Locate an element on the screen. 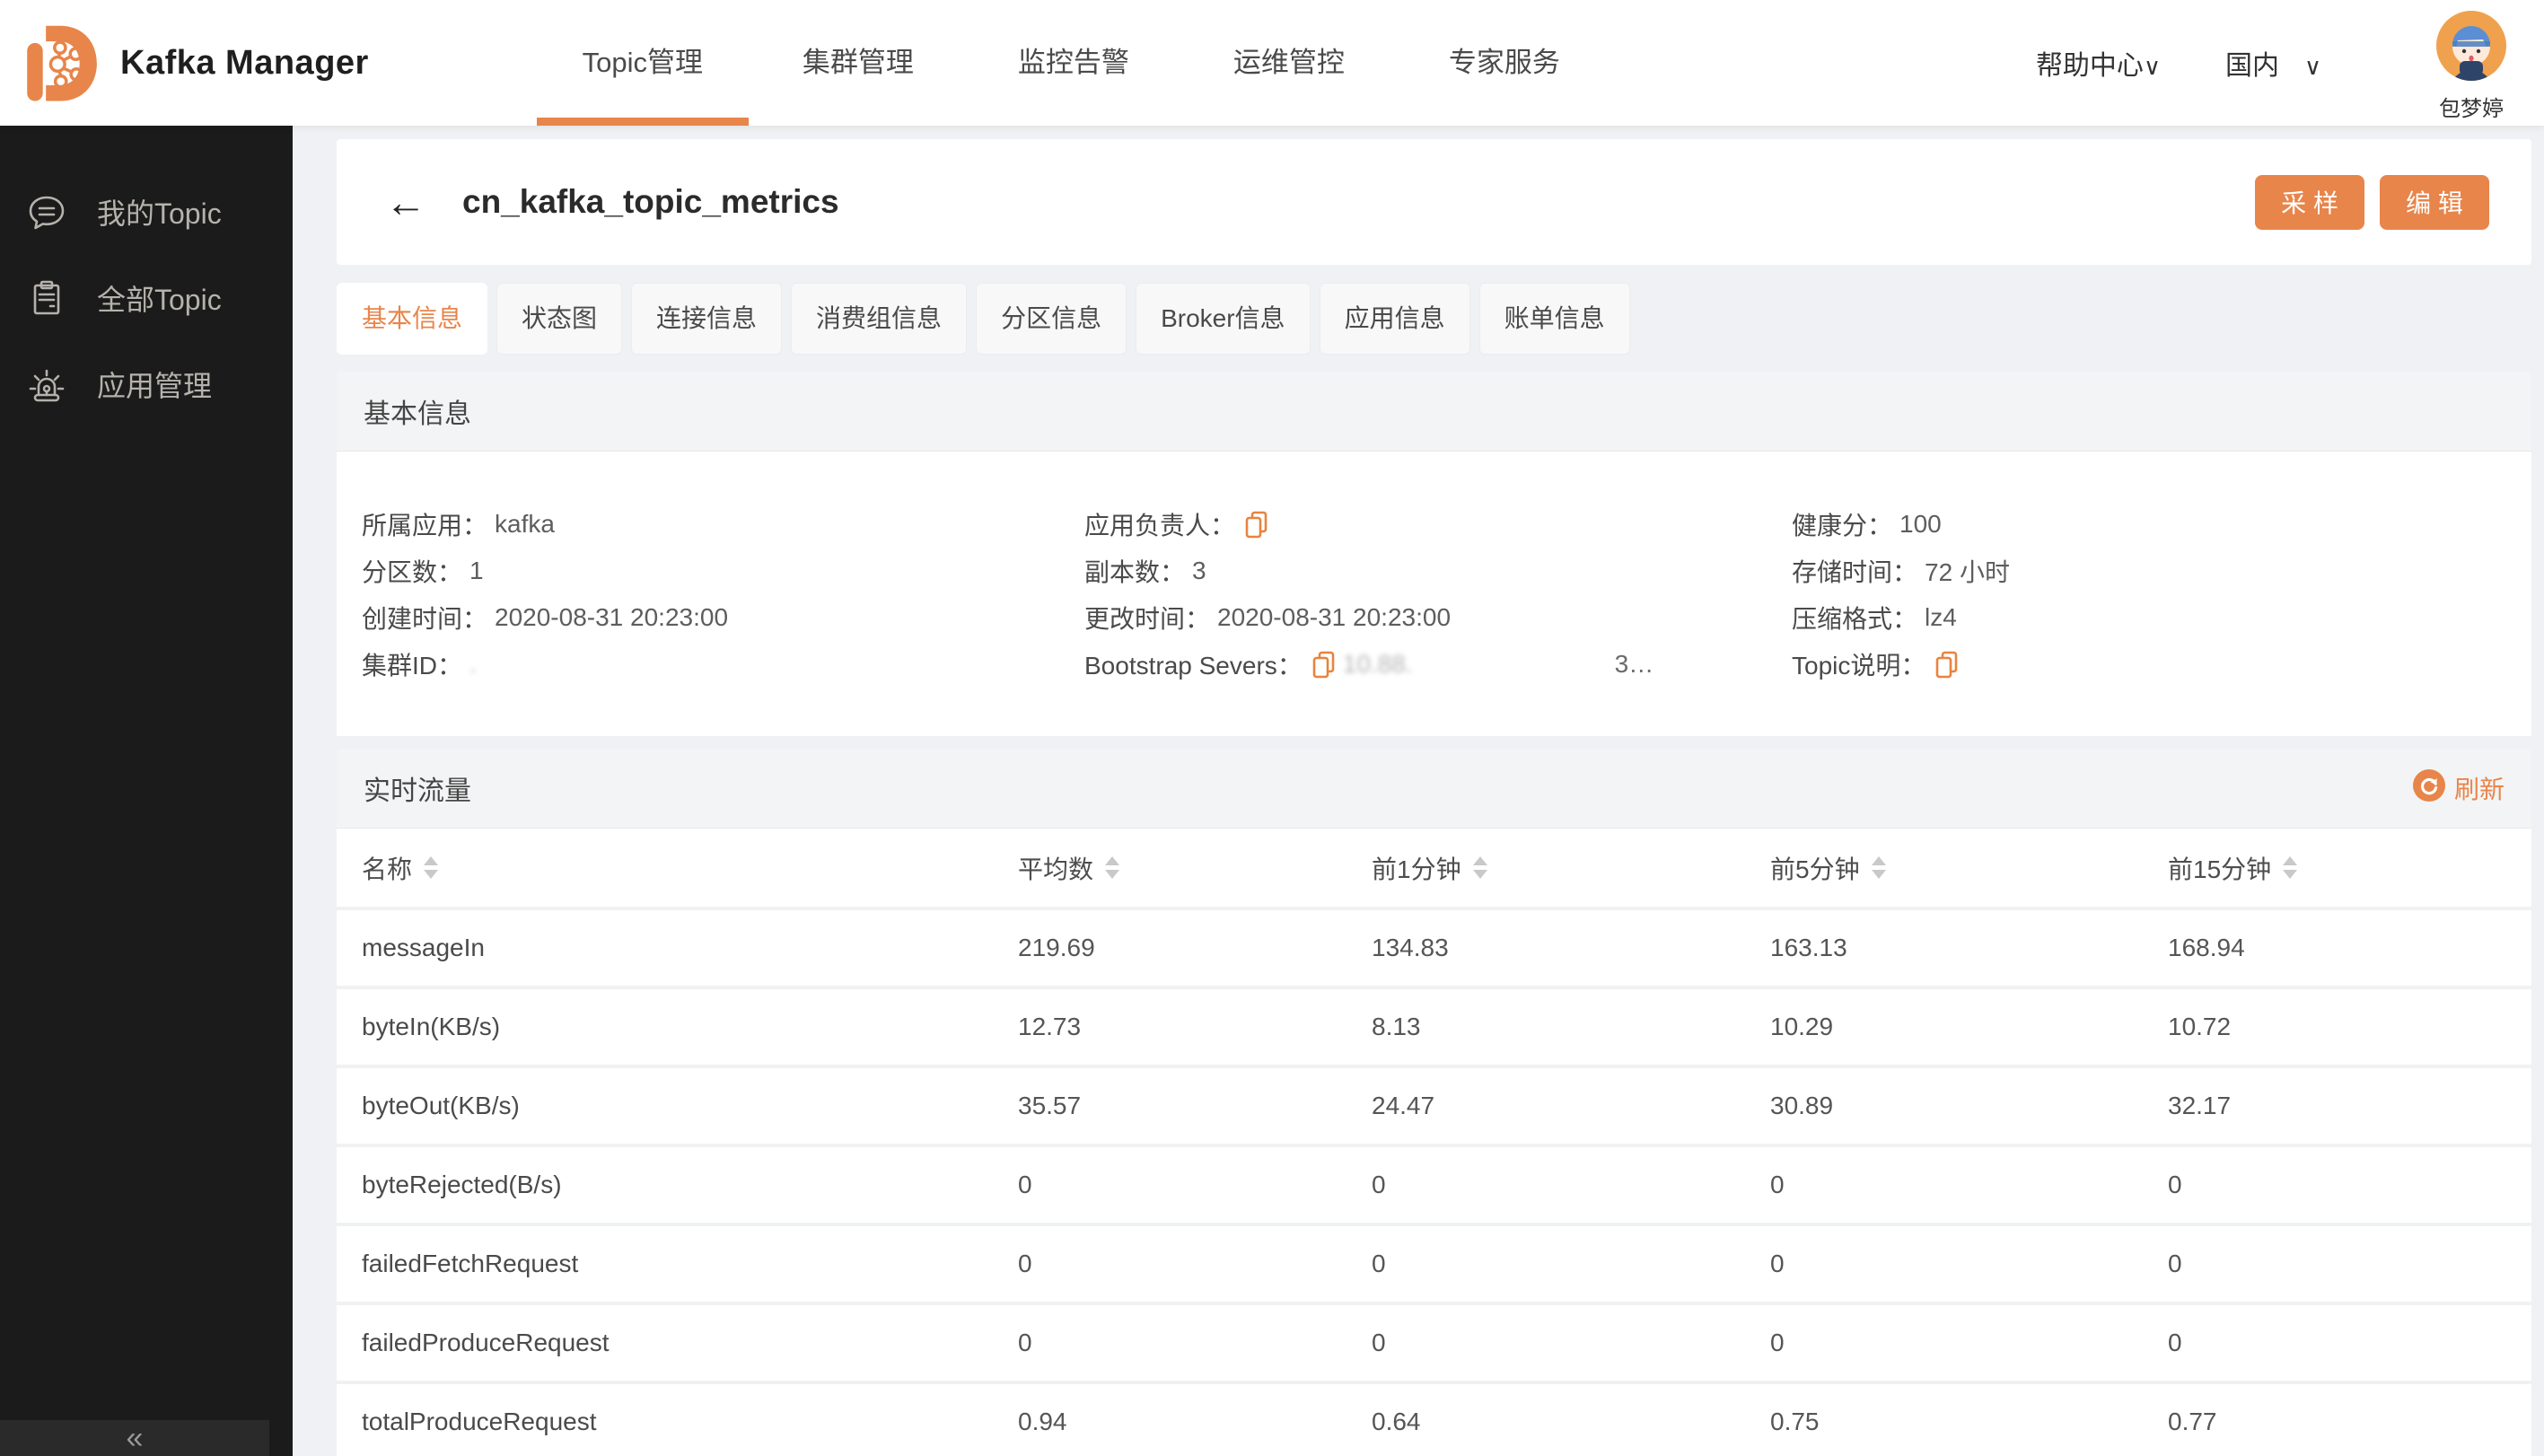 The height and width of the screenshot is (1456, 2544). field-create-time: 创建时间： 2020-08-31 20:23:00 is located at coordinates (545, 618).